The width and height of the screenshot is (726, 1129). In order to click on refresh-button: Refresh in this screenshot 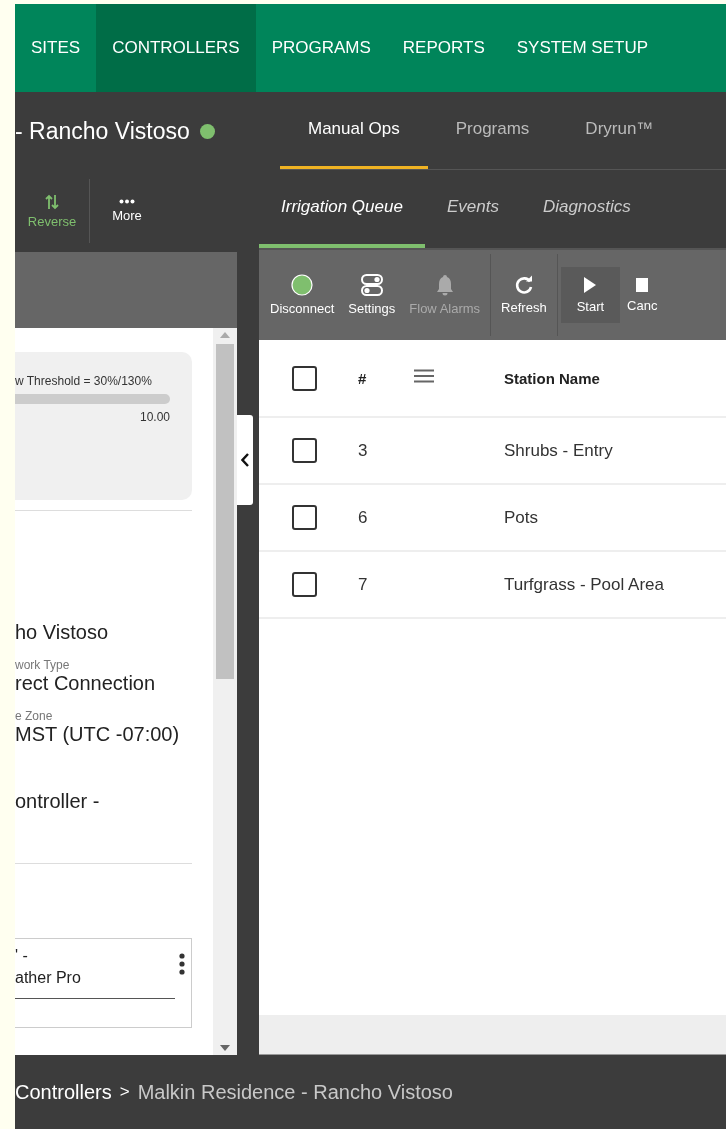, I will do `click(524, 295)`.